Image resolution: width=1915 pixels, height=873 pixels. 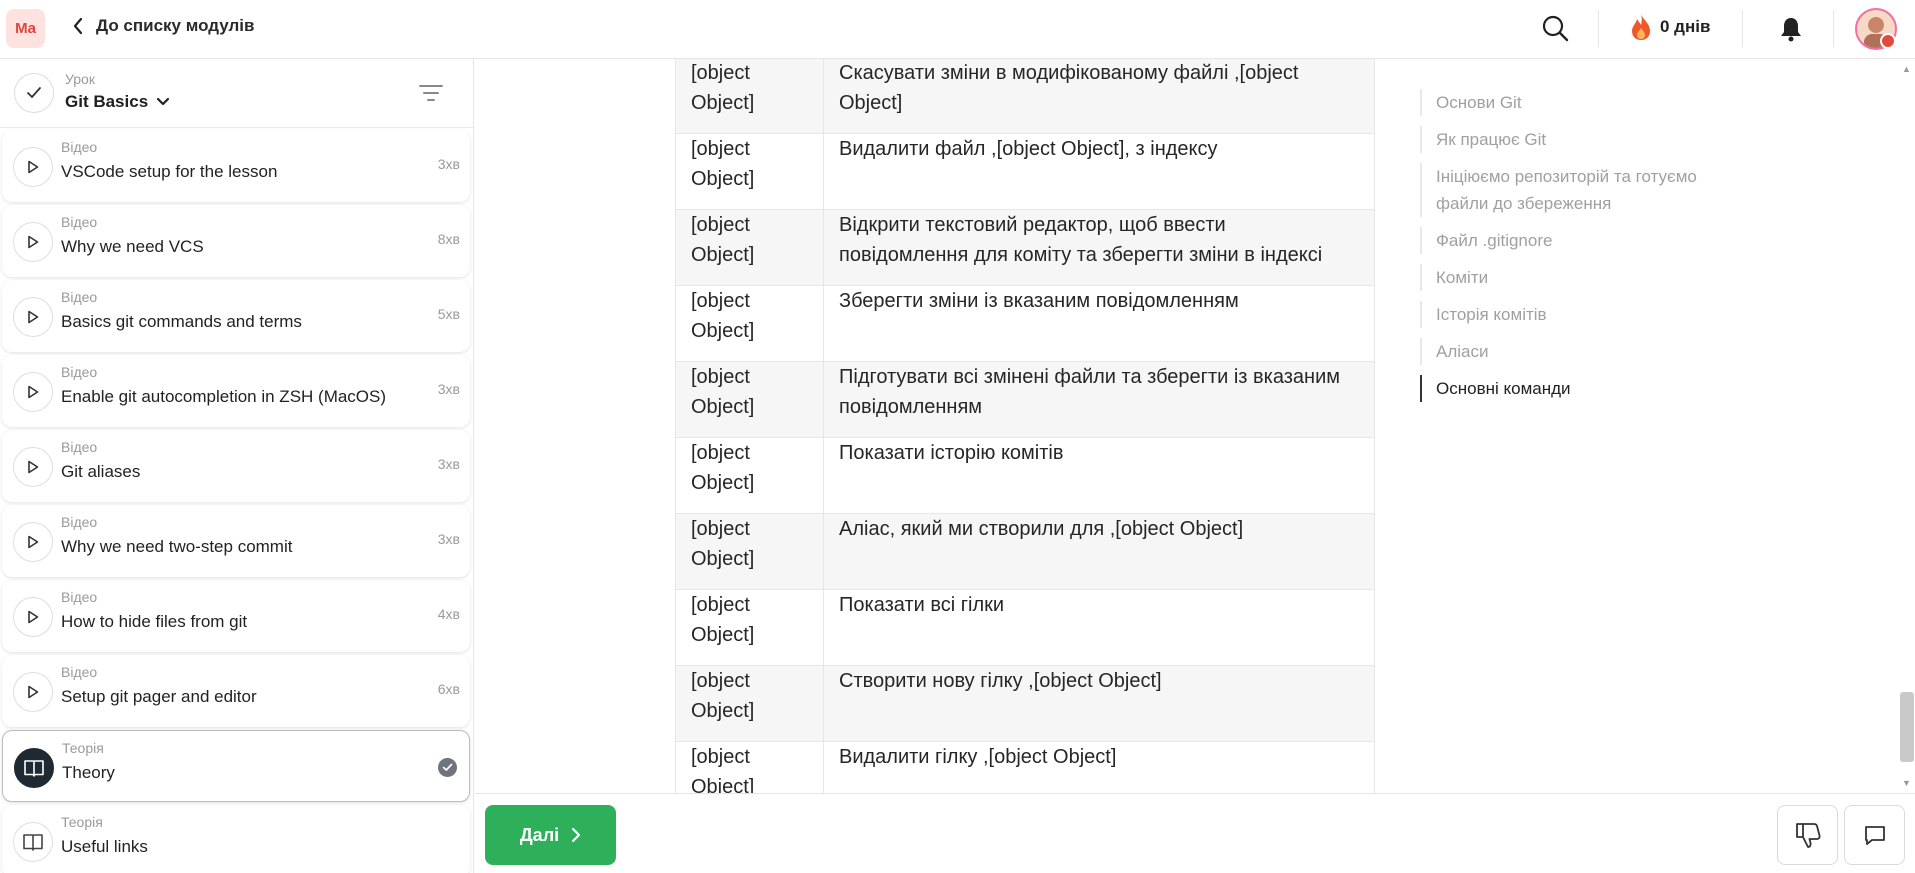 I want to click on bell-icon, so click(x=1791, y=30).